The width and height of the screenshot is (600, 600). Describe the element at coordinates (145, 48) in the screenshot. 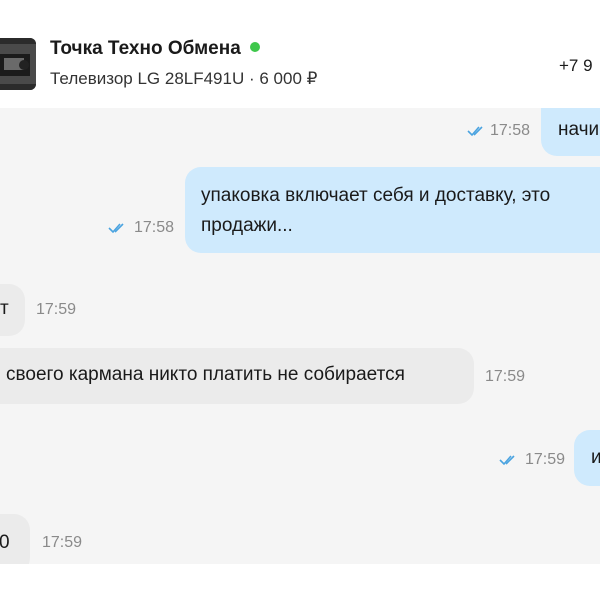

I see `seller-name-text: Точка Техно Обмена` at that location.